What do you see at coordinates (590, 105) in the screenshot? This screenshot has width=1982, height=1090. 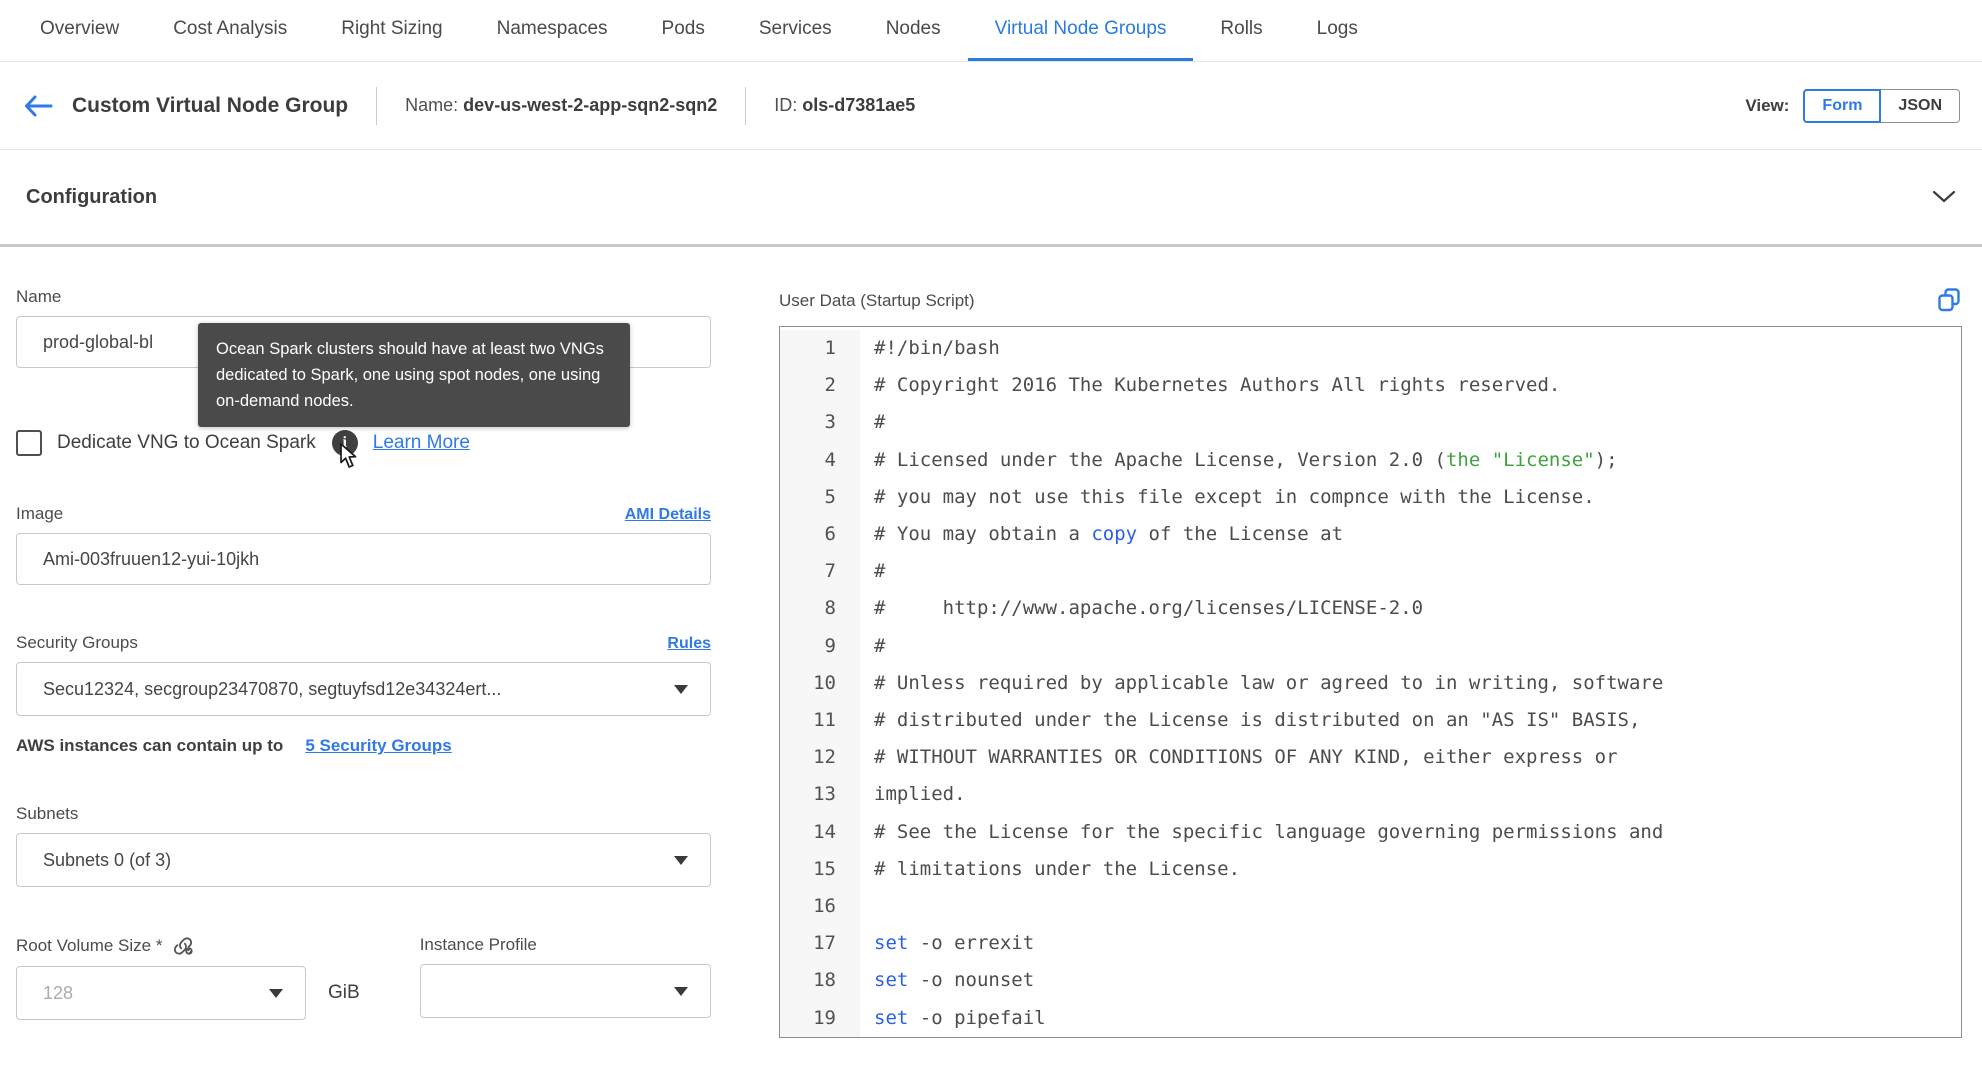 I see `vng-name-value: dev-us-west-2-app-sqn2-sqn2` at bounding box center [590, 105].